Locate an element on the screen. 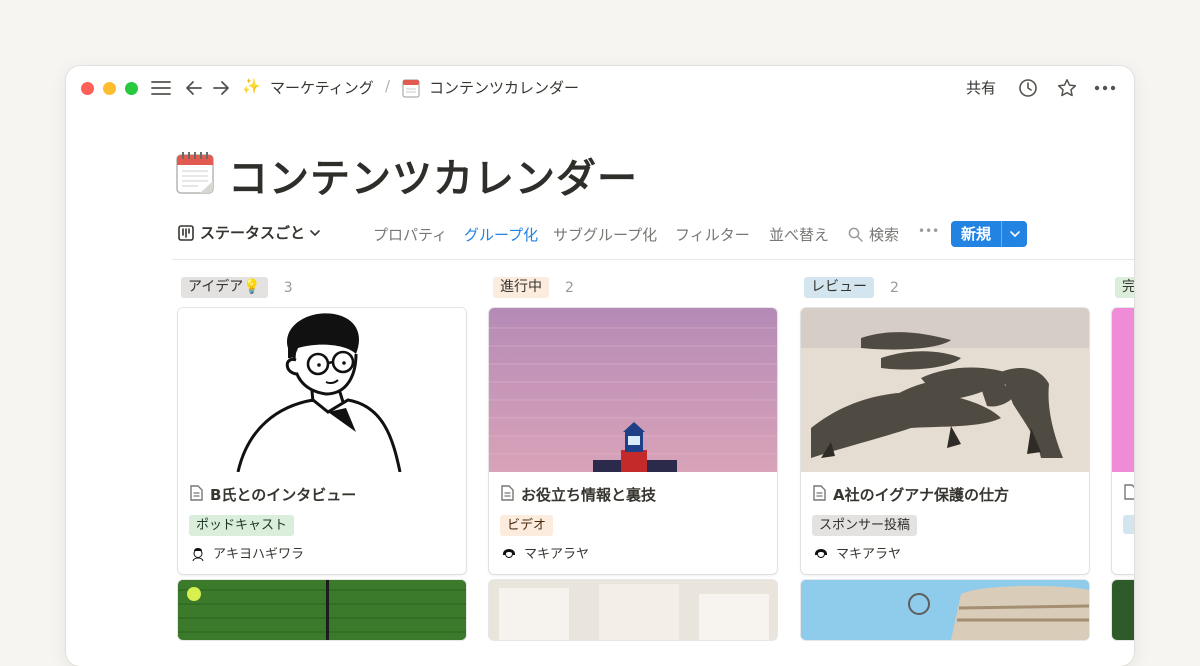  workspace-emoji: ✨ is located at coordinates (251, 86).